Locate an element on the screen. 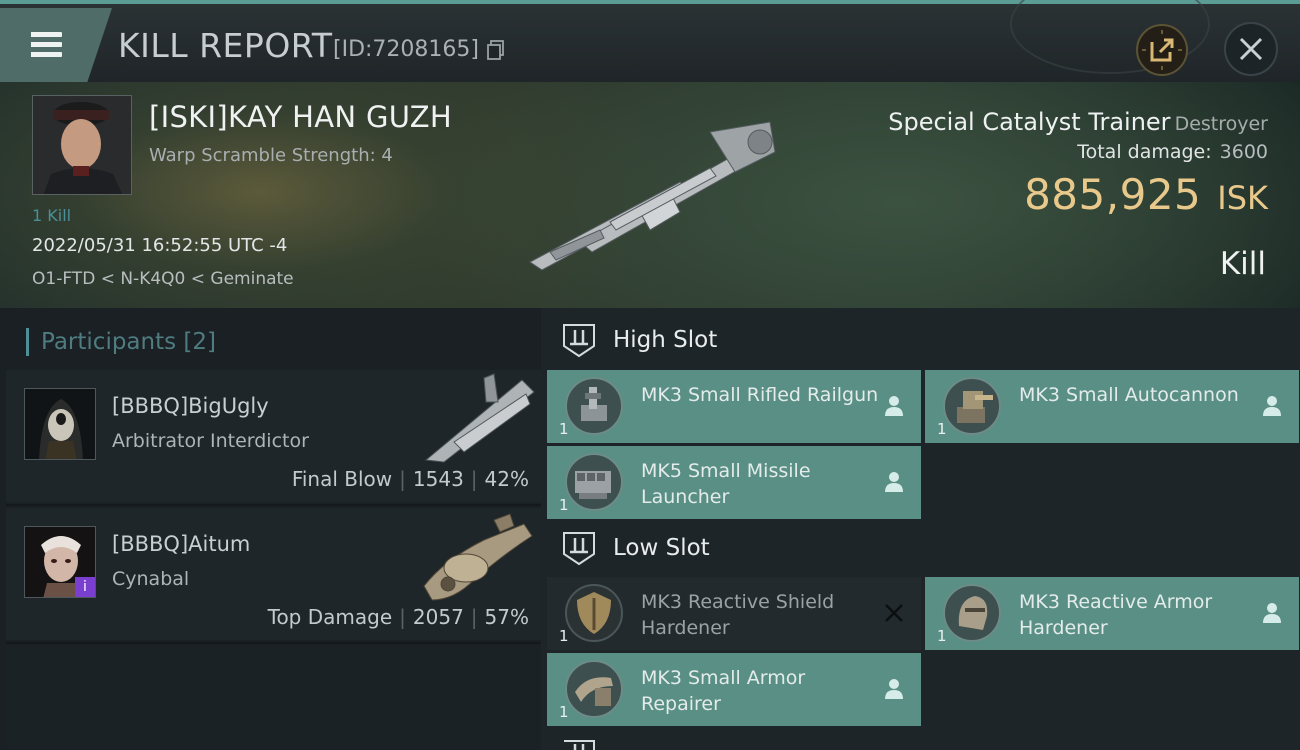 The image size is (1300, 750). isk-unit: ISK is located at coordinates (1242, 198).